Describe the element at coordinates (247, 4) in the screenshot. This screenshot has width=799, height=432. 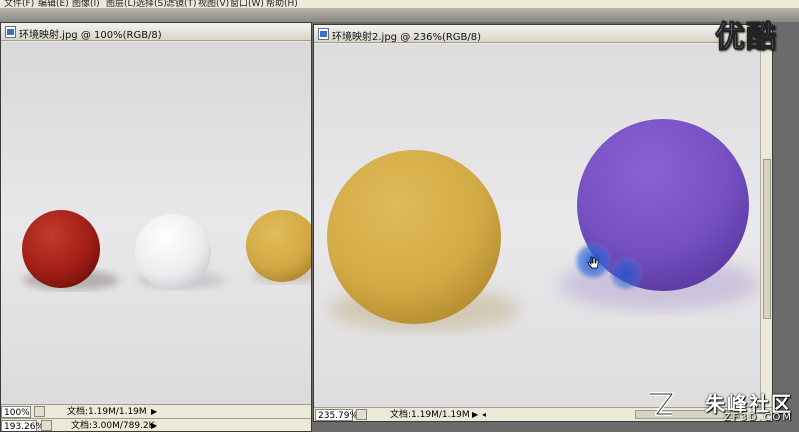
I see `menu-window: 窗口(W)` at that location.